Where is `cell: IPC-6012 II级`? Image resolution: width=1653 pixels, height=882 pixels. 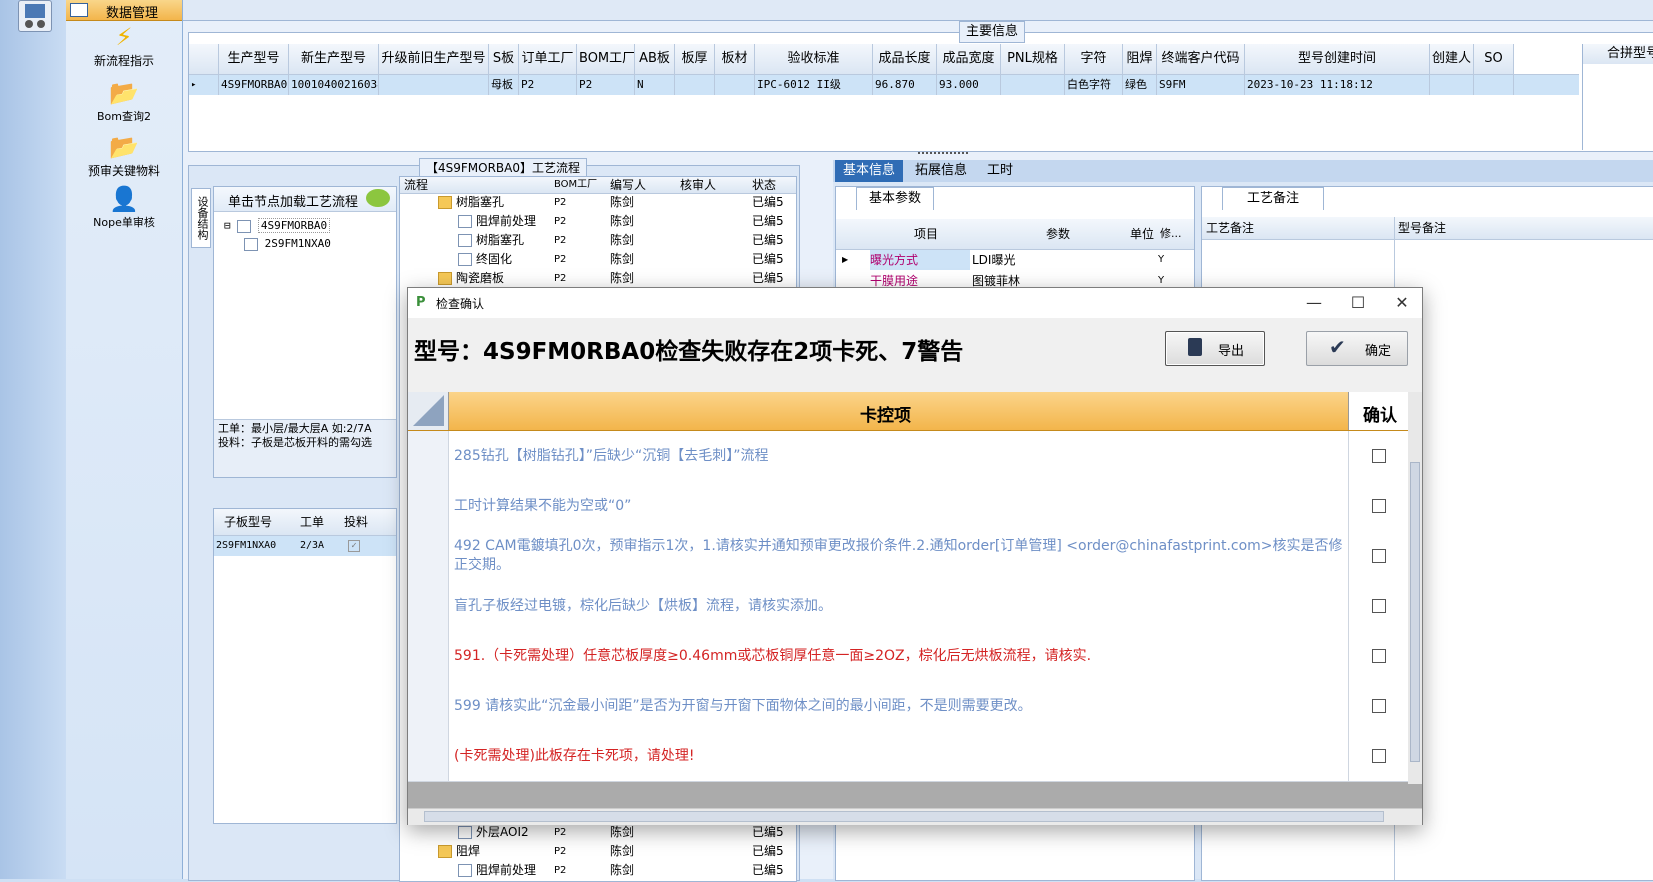 cell: IPC-6012 II级 is located at coordinates (814, 85).